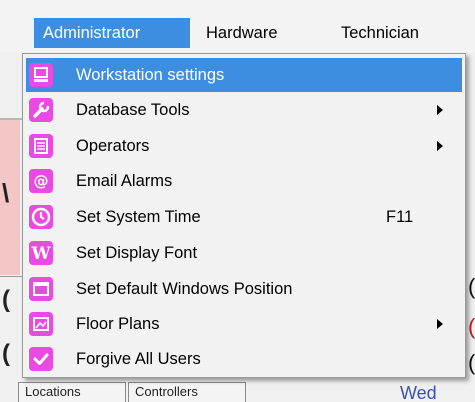  I want to click on menu-administrator: Administrator, so click(112, 33).